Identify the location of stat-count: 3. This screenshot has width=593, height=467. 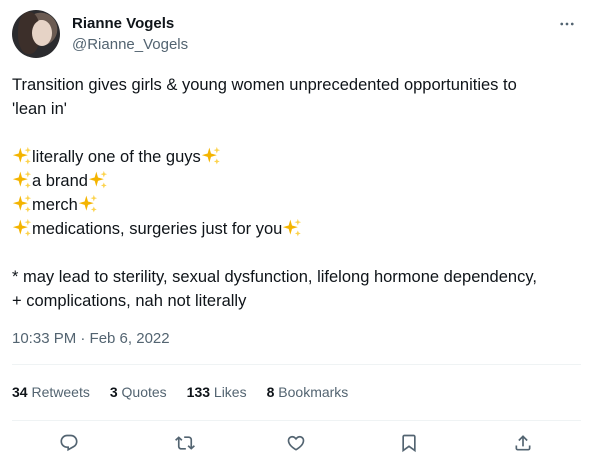
(113, 392).